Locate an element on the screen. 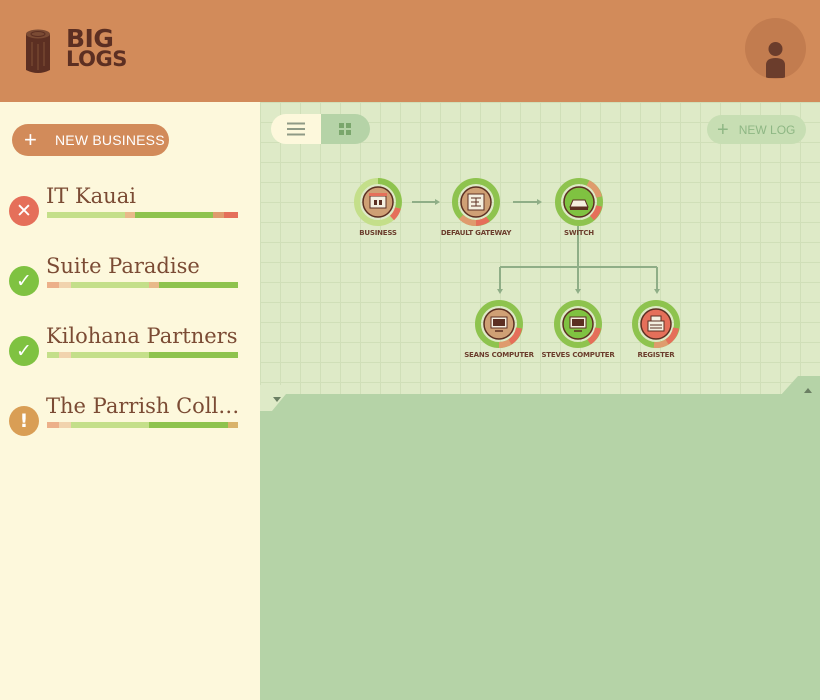 The width and height of the screenshot is (820, 700). node-default-gateway: DEFAULT GATEWAY is located at coordinates (476, 213).